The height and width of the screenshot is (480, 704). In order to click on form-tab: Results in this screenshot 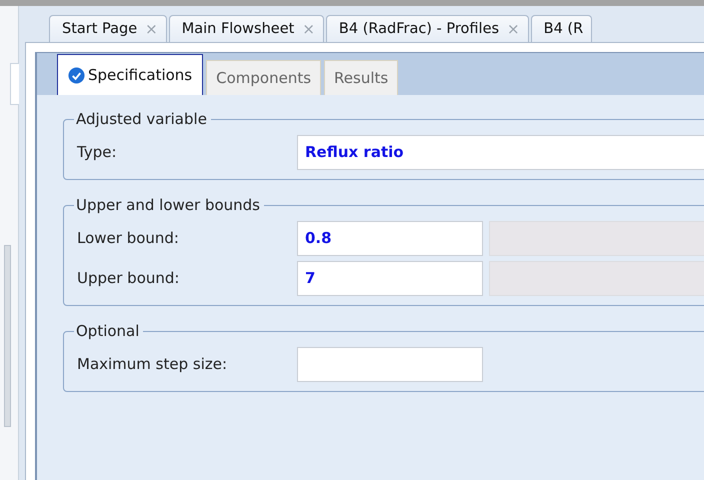, I will do `click(361, 77)`.